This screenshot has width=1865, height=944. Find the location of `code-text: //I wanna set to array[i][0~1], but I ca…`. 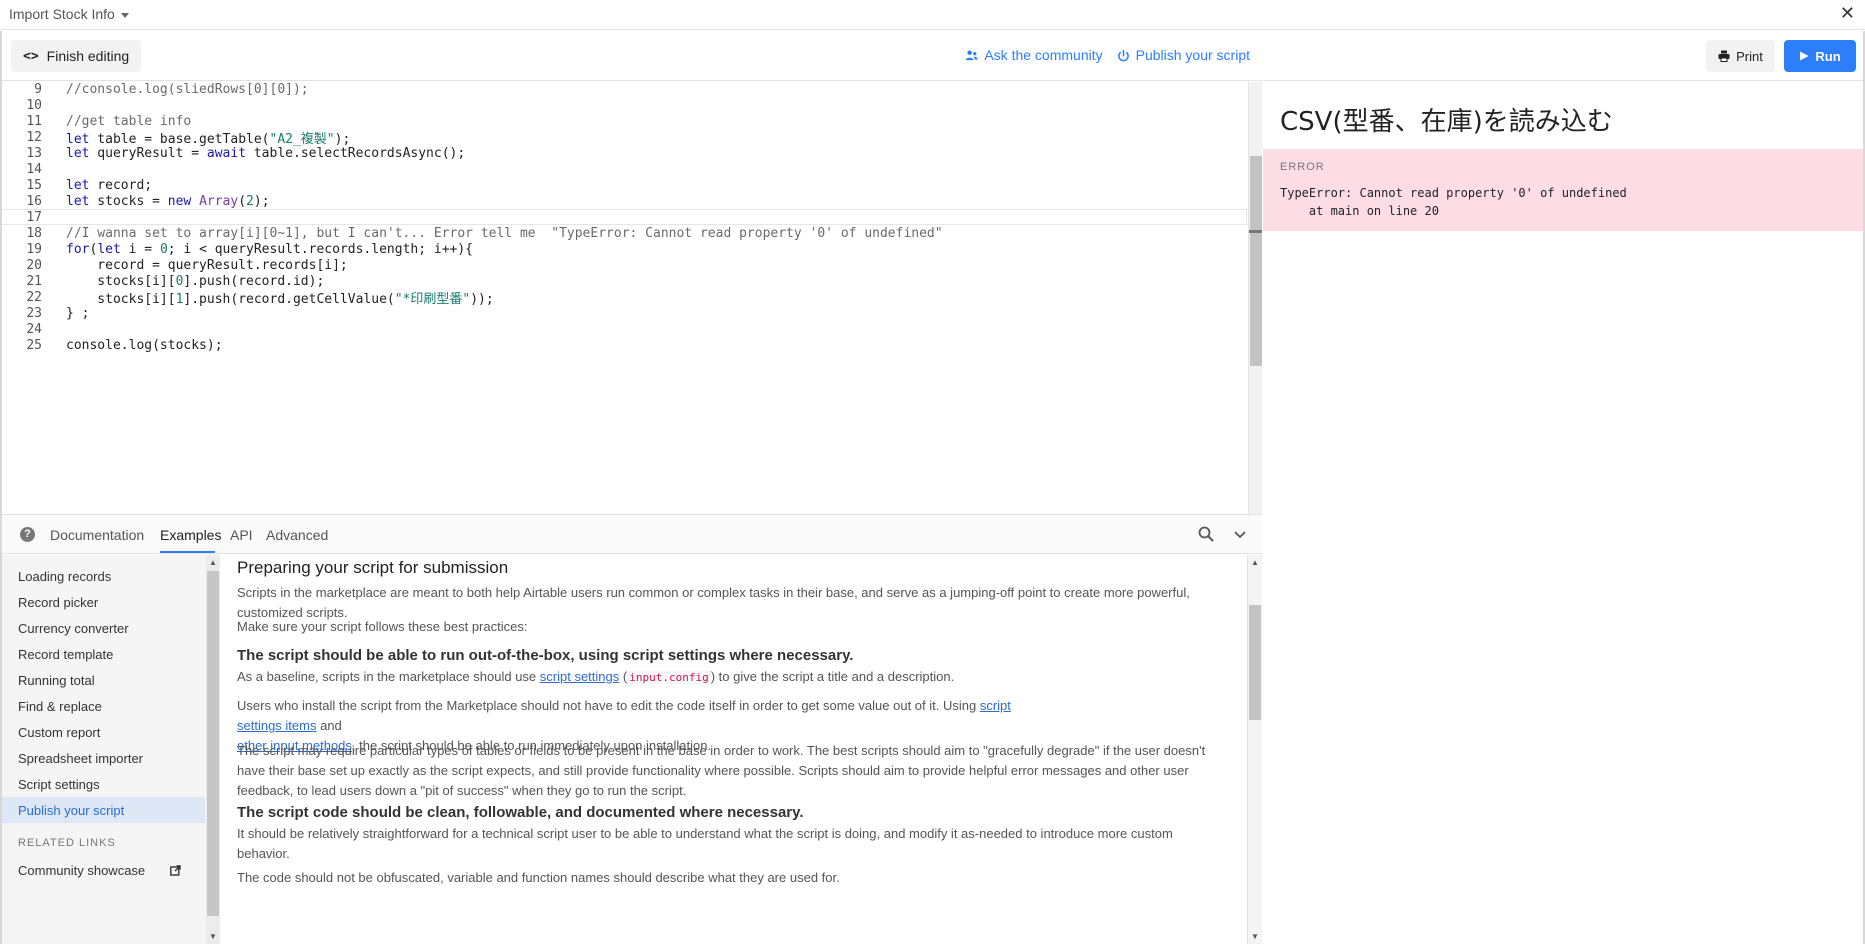

code-text: //I wanna set to array[i][0~1], but I ca… is located at coordinates (504, 233).